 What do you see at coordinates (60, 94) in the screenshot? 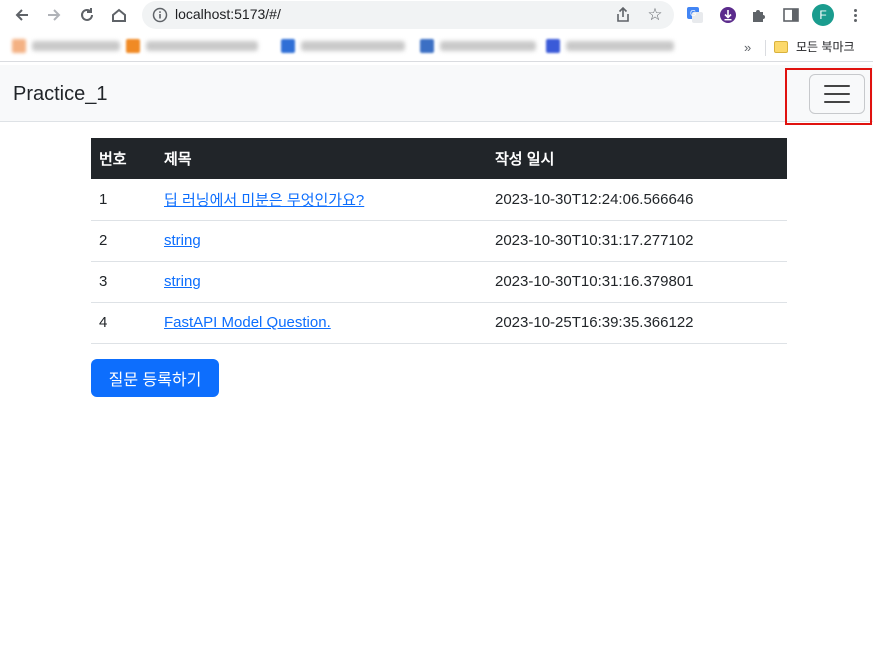
I see `navbar-brand: Practice_1` at bounding box center [60, 94].